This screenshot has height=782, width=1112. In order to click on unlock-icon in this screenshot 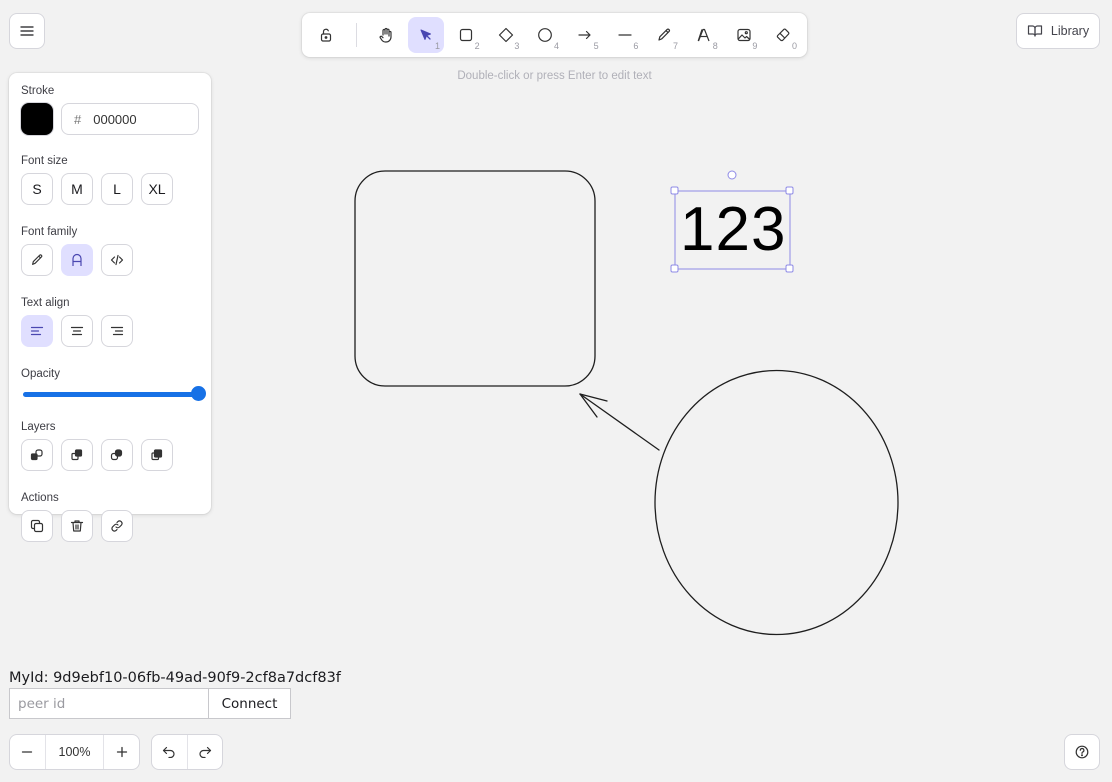, I will do `click(325, 35)`.